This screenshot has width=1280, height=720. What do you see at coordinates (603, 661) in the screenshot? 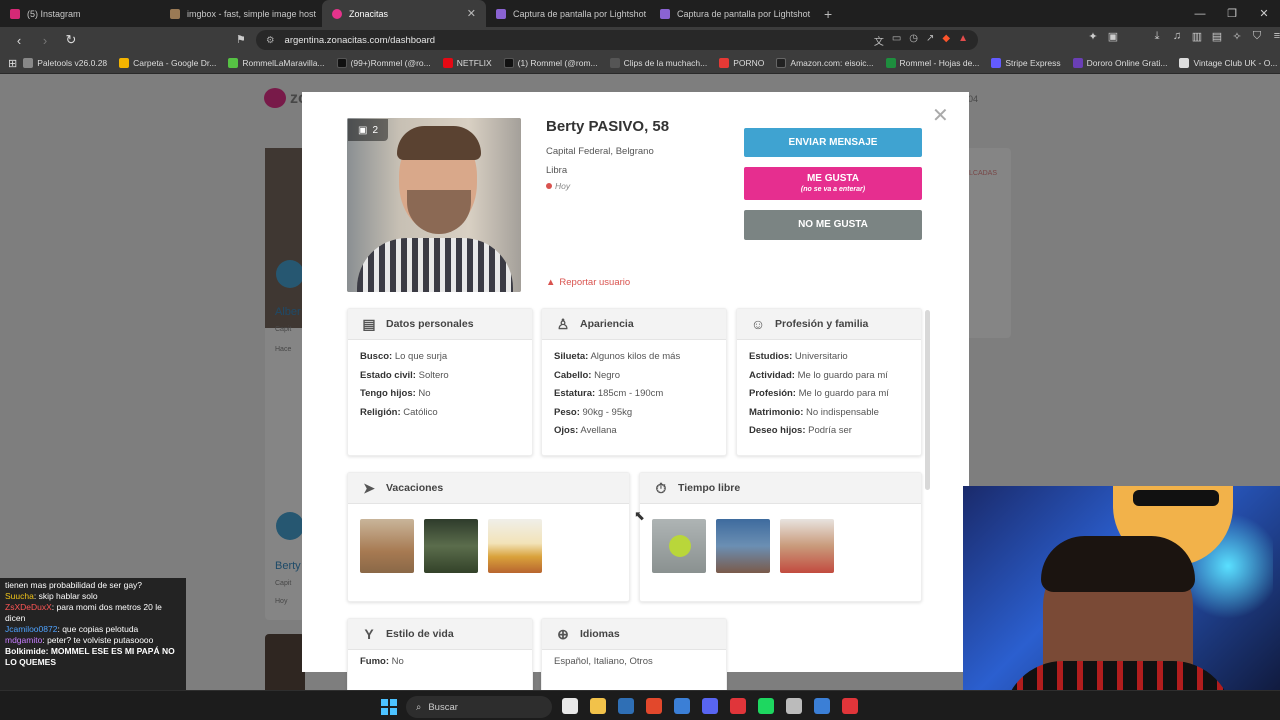
I see `languages-value: Español, Italiano, Otros` at bounding box center [603, 661].